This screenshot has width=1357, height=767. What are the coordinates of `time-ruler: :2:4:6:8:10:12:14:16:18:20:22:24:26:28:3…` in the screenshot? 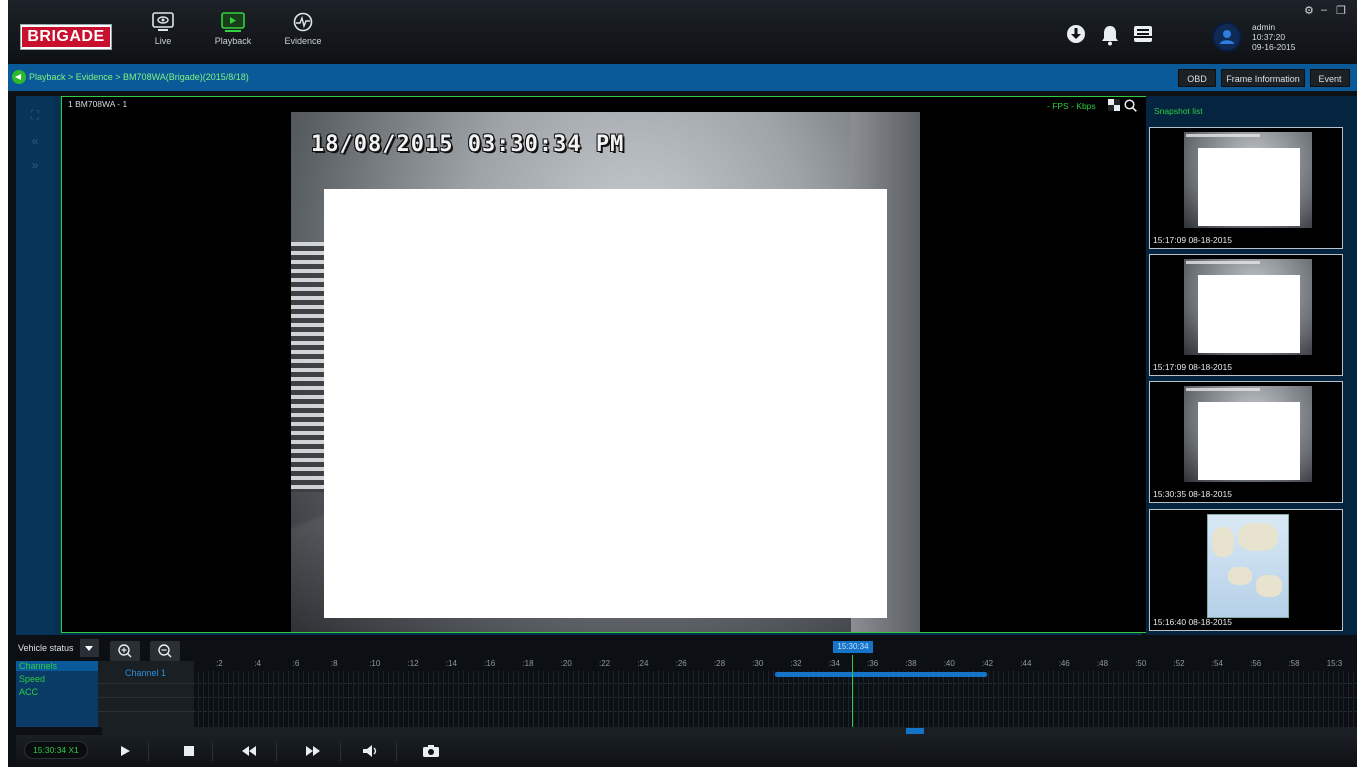 It's located at (775, 661).